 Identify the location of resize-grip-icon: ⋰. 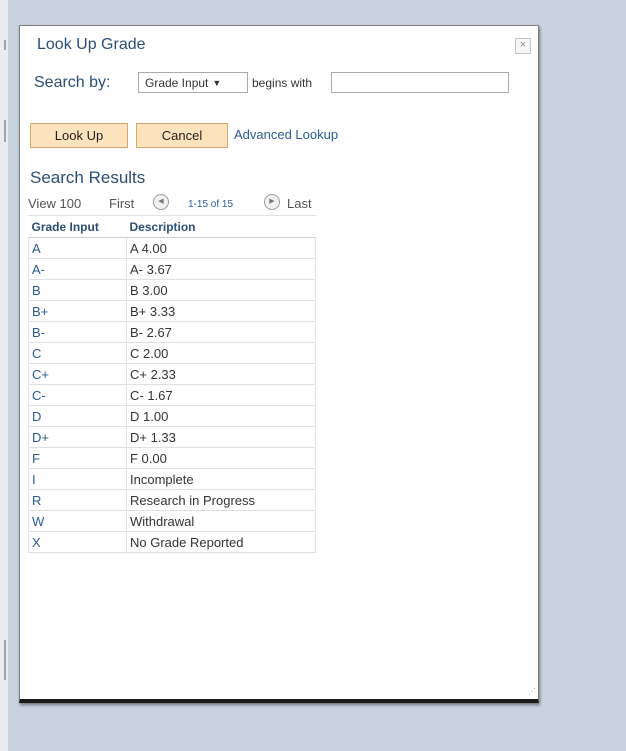
(532, 691).